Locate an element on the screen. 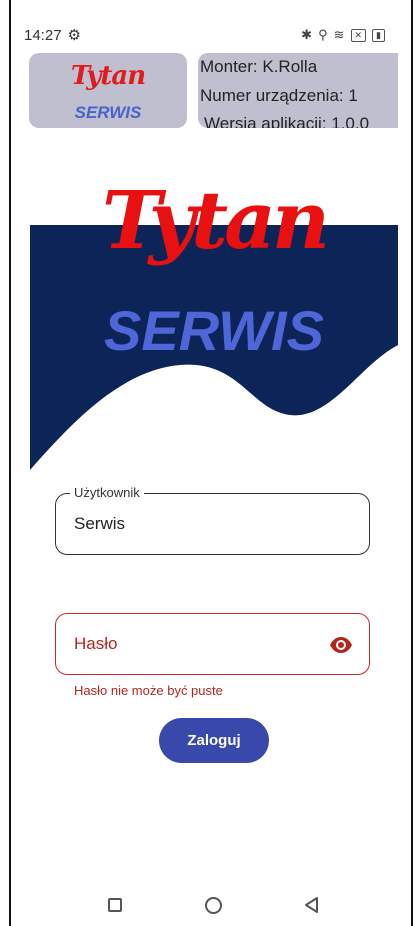  username-value: Serwis is located at coordinates (99, 524).